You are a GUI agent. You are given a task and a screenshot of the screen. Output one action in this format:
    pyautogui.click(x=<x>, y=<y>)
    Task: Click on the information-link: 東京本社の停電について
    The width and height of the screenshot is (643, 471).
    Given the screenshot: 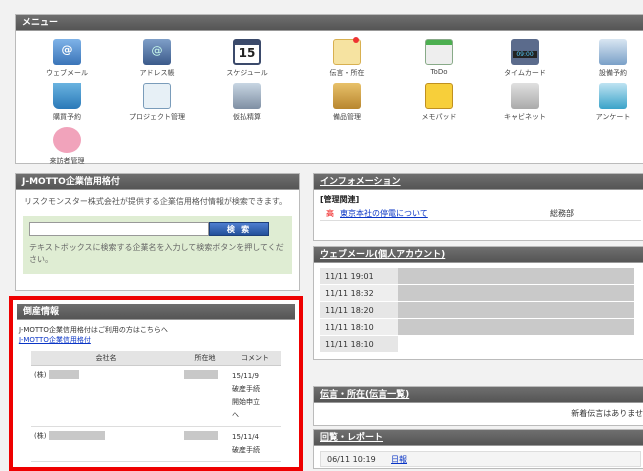 What is the action you would take?
    pyautogui.click(x=430, y=213)
    